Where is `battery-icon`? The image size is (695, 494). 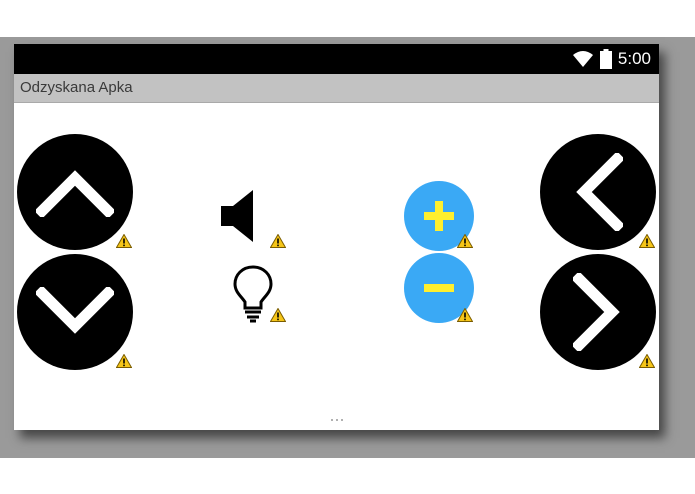
battery-icon is located at coordinates (605, 59).